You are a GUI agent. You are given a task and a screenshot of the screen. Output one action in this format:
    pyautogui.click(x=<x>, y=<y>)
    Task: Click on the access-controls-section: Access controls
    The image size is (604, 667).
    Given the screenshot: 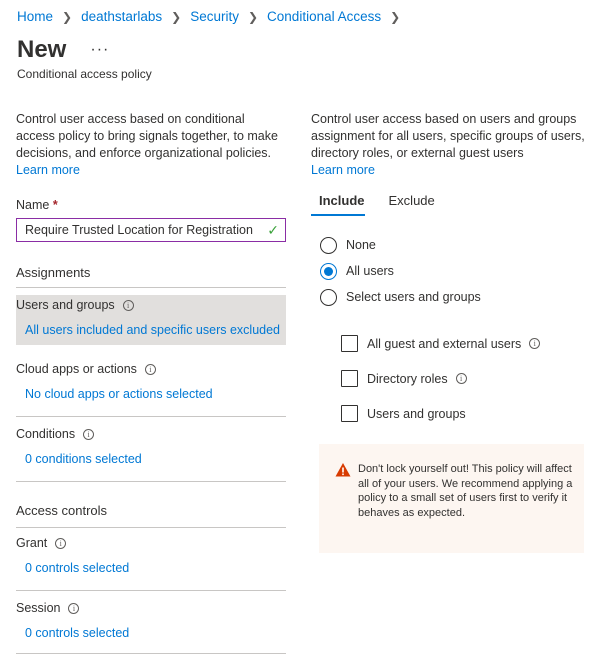 What is the action you would take?
    pyautogui.click(x=151, y=513)
    